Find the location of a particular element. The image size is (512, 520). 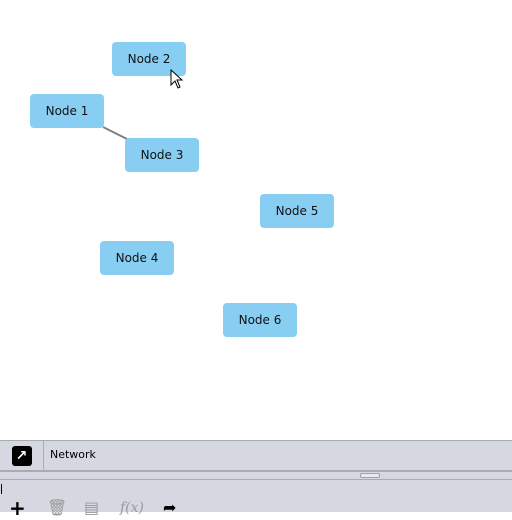

node-6: Node 6 is located at coordinates (260, 320).